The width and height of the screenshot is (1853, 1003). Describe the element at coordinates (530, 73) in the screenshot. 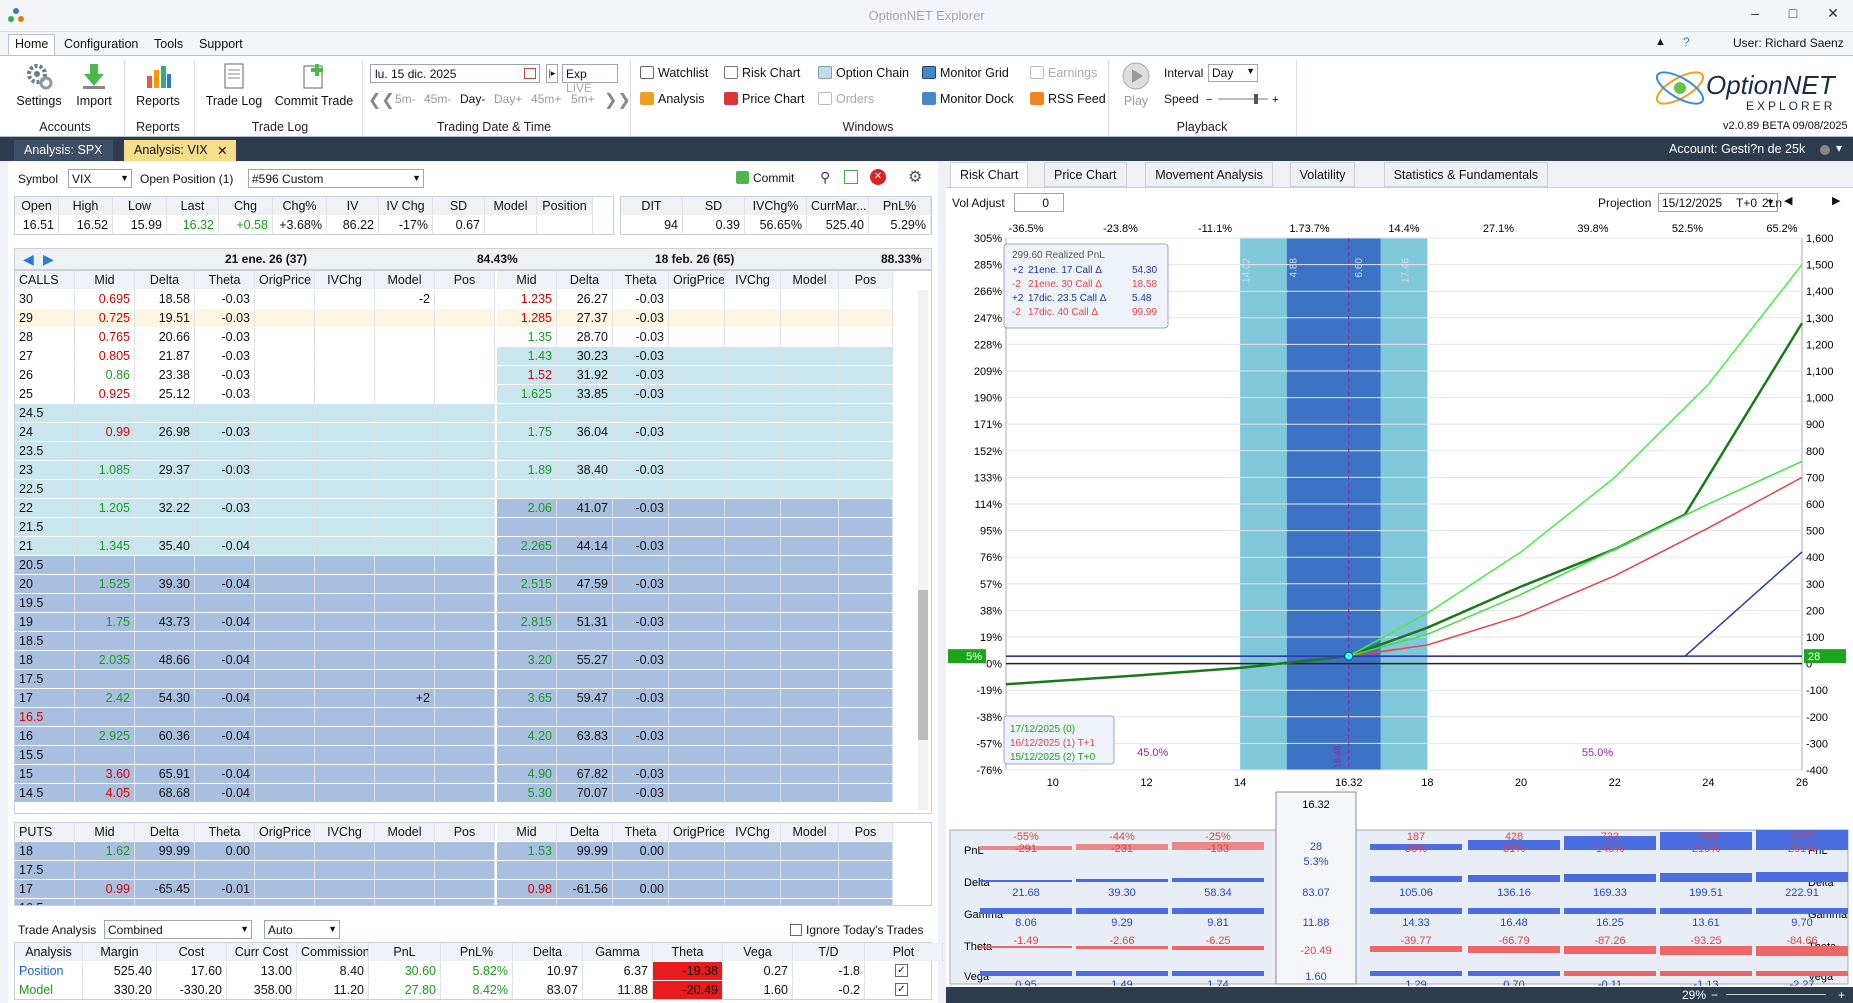

I see `calendar-icon` at that location.